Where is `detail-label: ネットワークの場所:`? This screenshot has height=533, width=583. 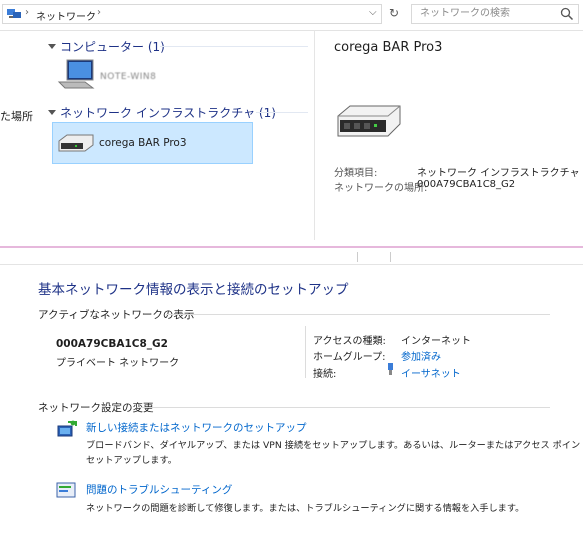 detail-label: ネットワークの場所: is located at coordinates (381, 188).